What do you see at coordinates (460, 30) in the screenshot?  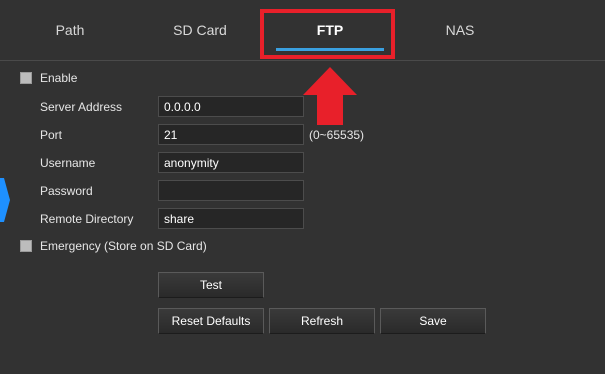 I see `tab-nas: NAS` at bounding box center [460, 30].